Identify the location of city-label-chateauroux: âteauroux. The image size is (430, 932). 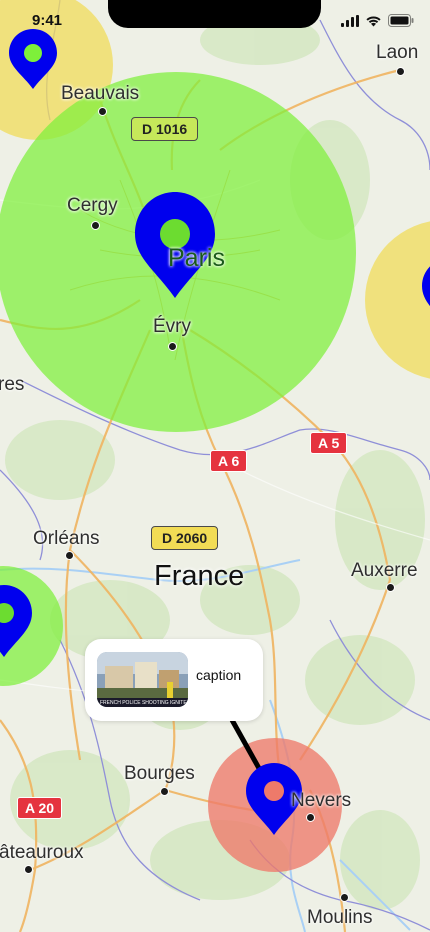
(42, 853).